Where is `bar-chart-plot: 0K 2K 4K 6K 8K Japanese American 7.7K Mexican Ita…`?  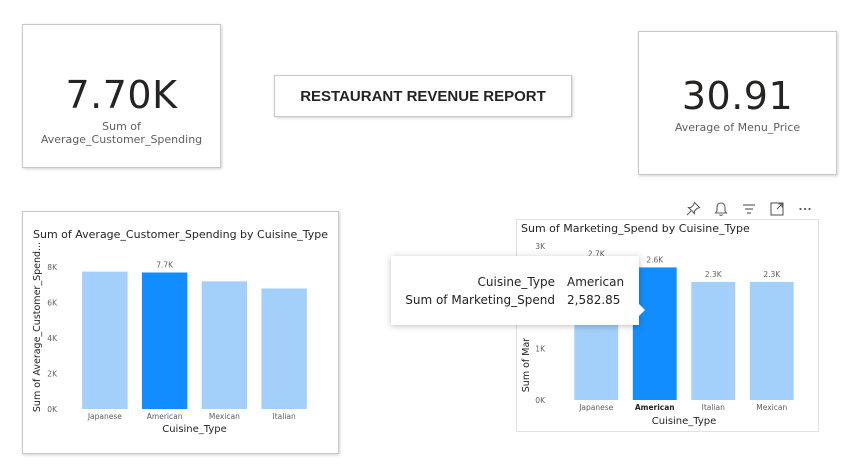 bar-chart-plot: 0K 2K 4K 6K 8K Japanese American 7.7K Mexican Ita… is located at coordinates (169, 338).